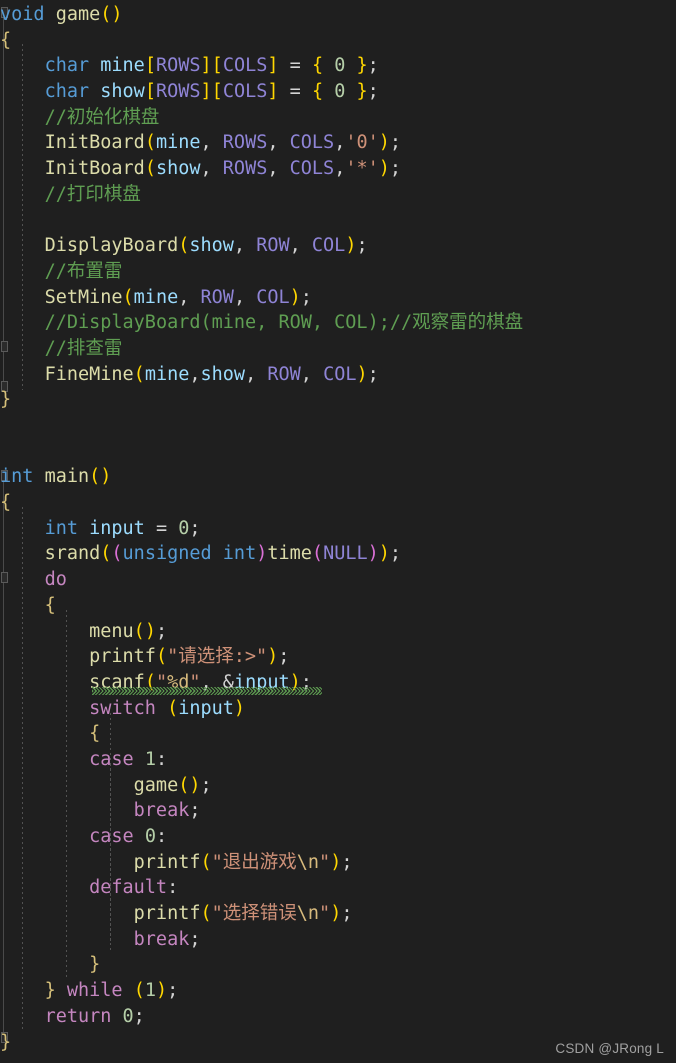 This screenshot has height=1063, width=676. I want to click on code-line: int input = 0;, so click(338, 529).